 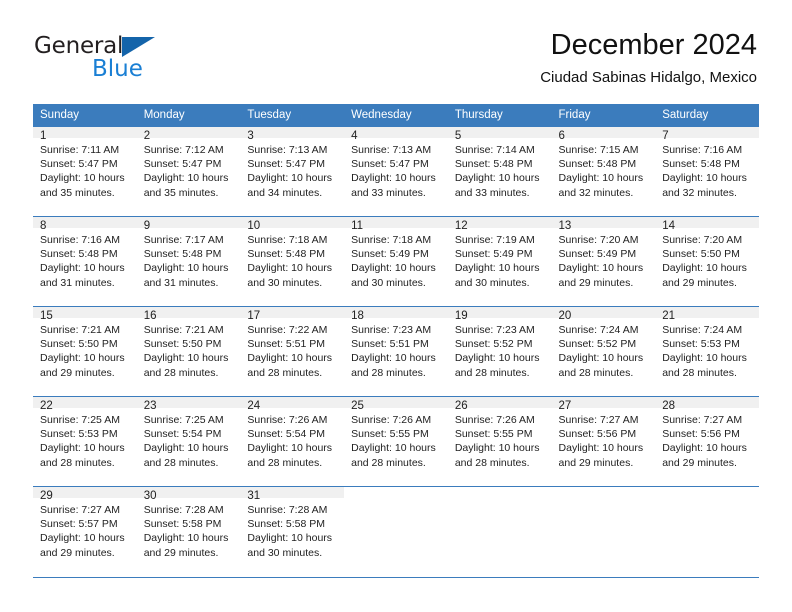 What do you see at coordinates (80, 420) in the screenshot?
I see `sunrise-text: Sunrise: 7:25 AM` at bounding box center [80, 420].